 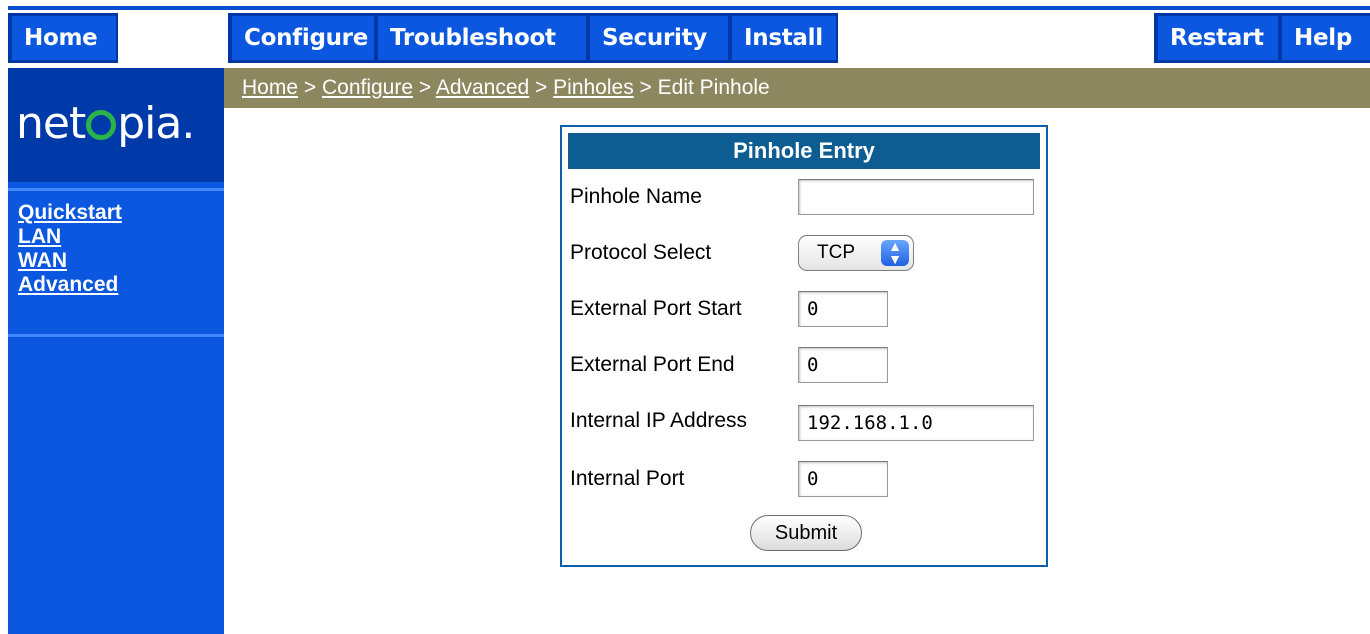 What do you see at coordinates (70, 285) in the screenshot?
I see `sidebar-item-advanced: Advanced` at bounding box center [70, 285].